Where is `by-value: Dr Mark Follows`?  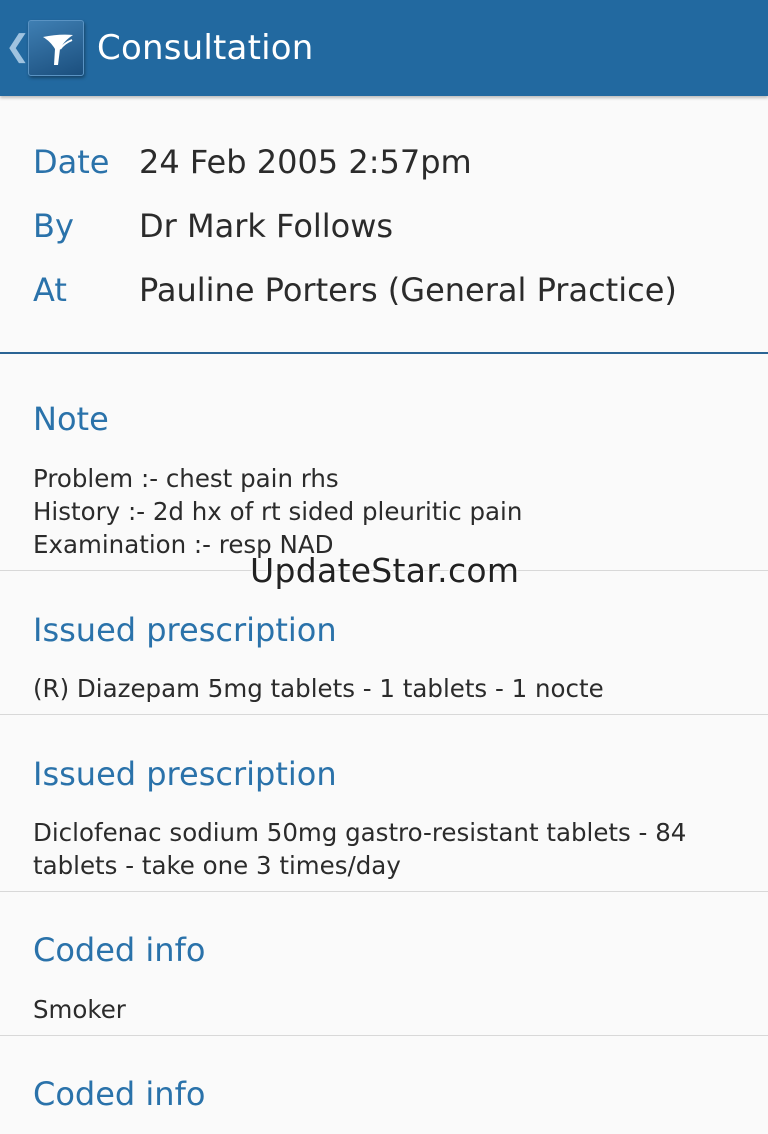 by-value: Dr Mark Follows is located at coordinates (266, 226).